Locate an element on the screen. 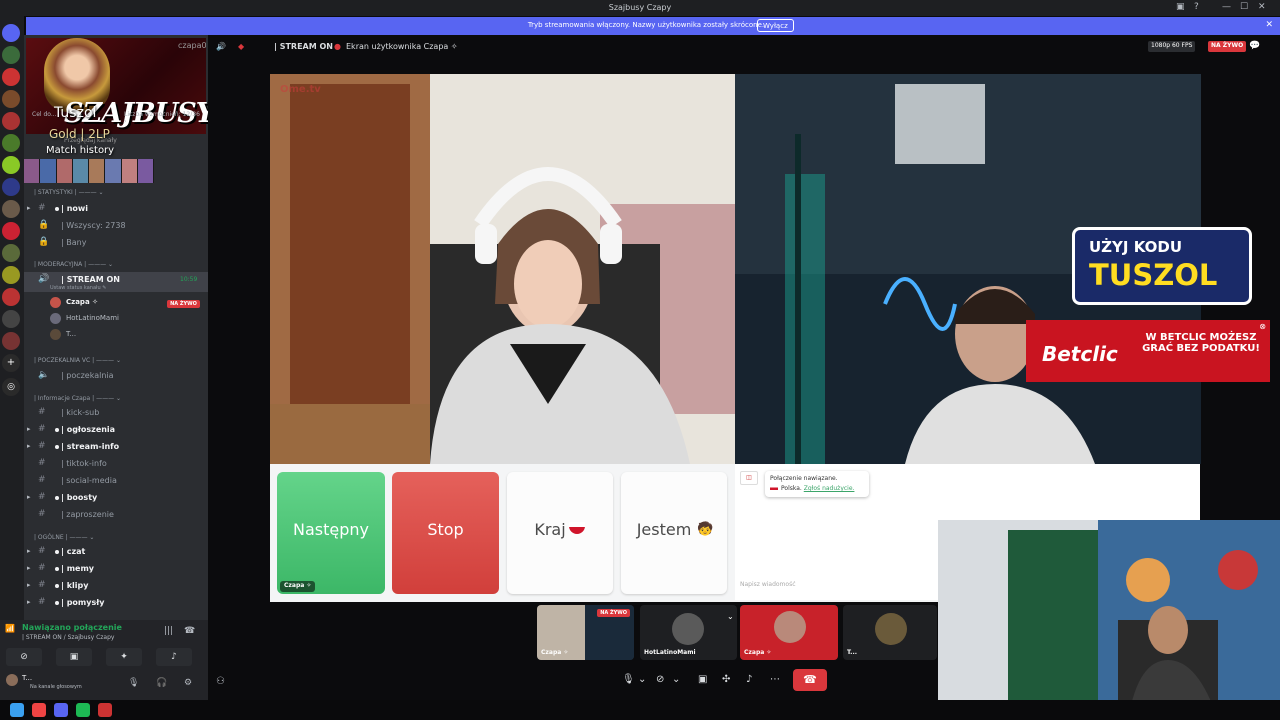 The image size is (1280, 720). promo-code-ad: UŻYJ KODU TUSZOL is located at coordinates (1162, 266).